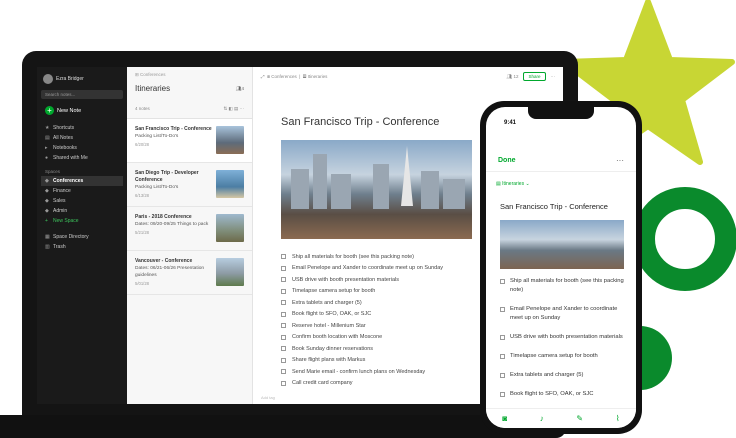 The width and height of the screenshot is (736, 438). I want to click on pen-icon: ✎, so click(579, 418).